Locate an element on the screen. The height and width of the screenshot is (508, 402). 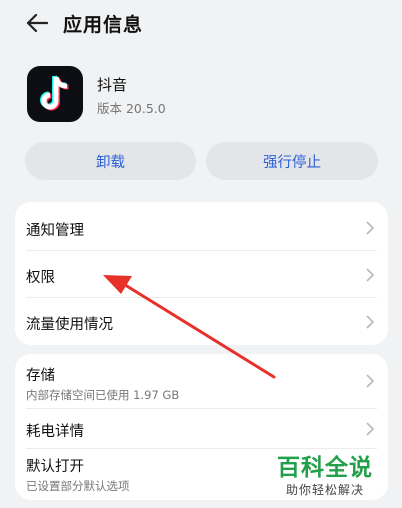
list-item-label: 存储 is located at coordinates (40, 376).